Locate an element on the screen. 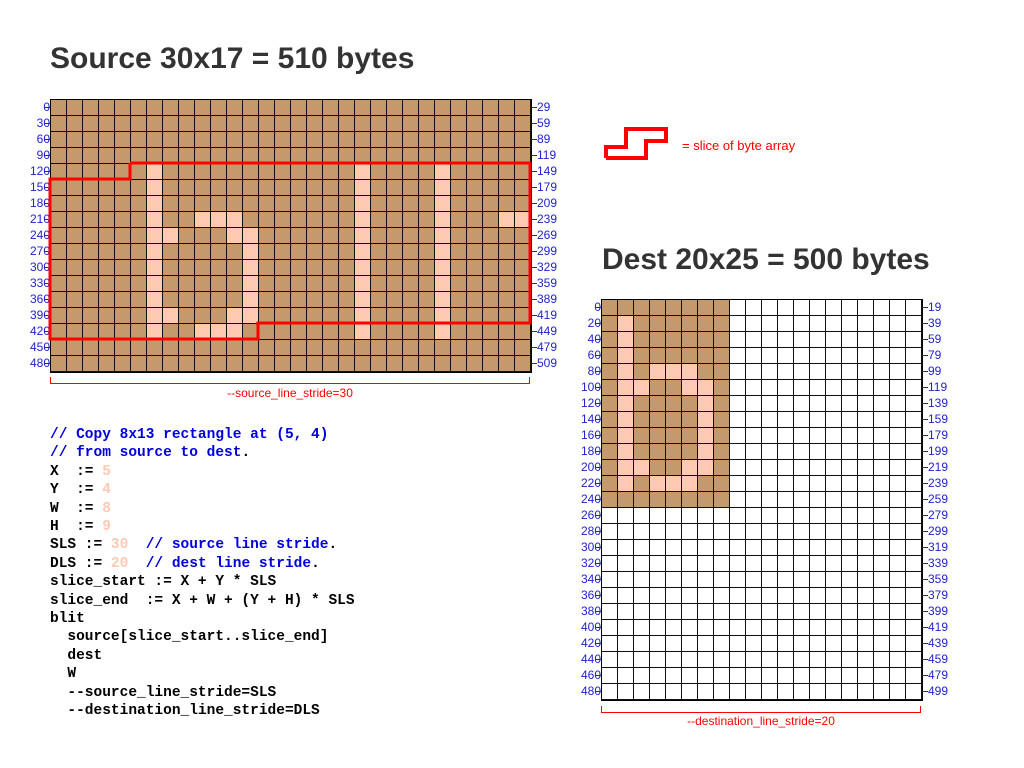 The image size is (1024, 768). axis-label-right: 319 is located at coordinates (938, 547).